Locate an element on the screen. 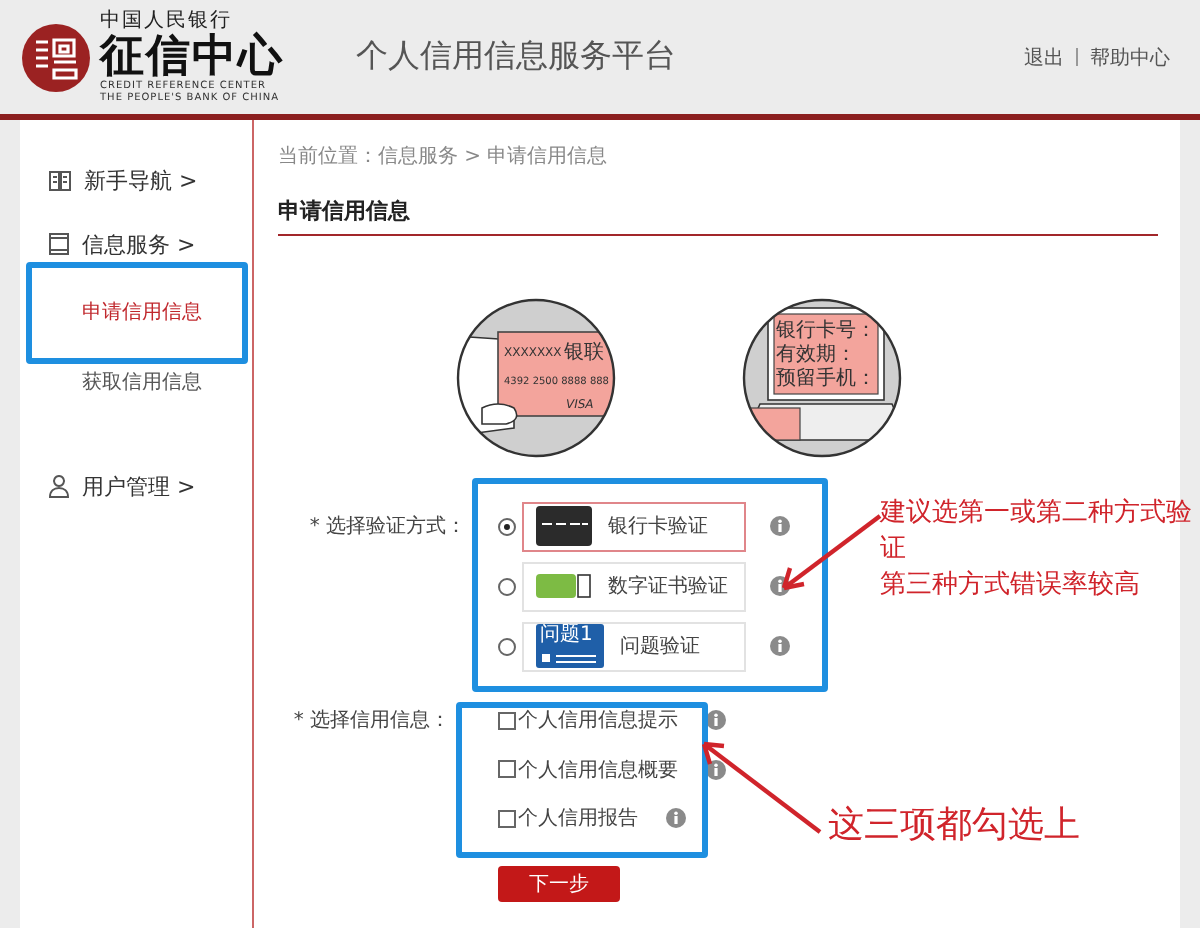  form-label-text: 银行卡号： is located at coordinates (826, 331).